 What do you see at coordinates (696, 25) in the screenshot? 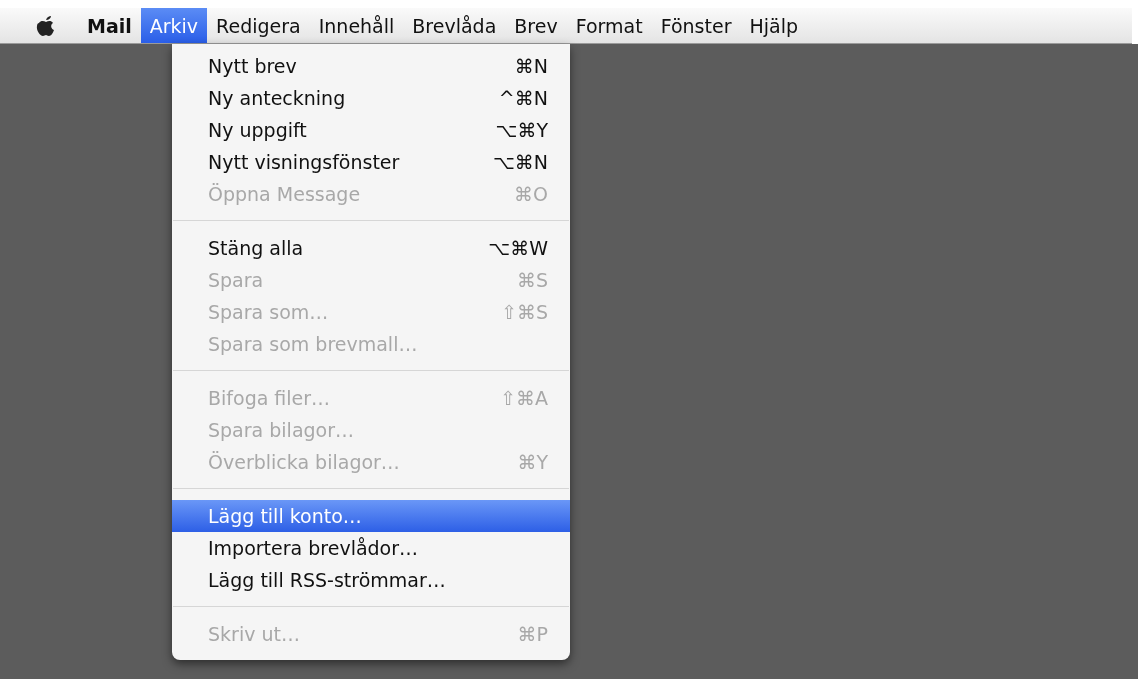
I see `menu-bar-item: Fönster` at bounding box center [696, 25].